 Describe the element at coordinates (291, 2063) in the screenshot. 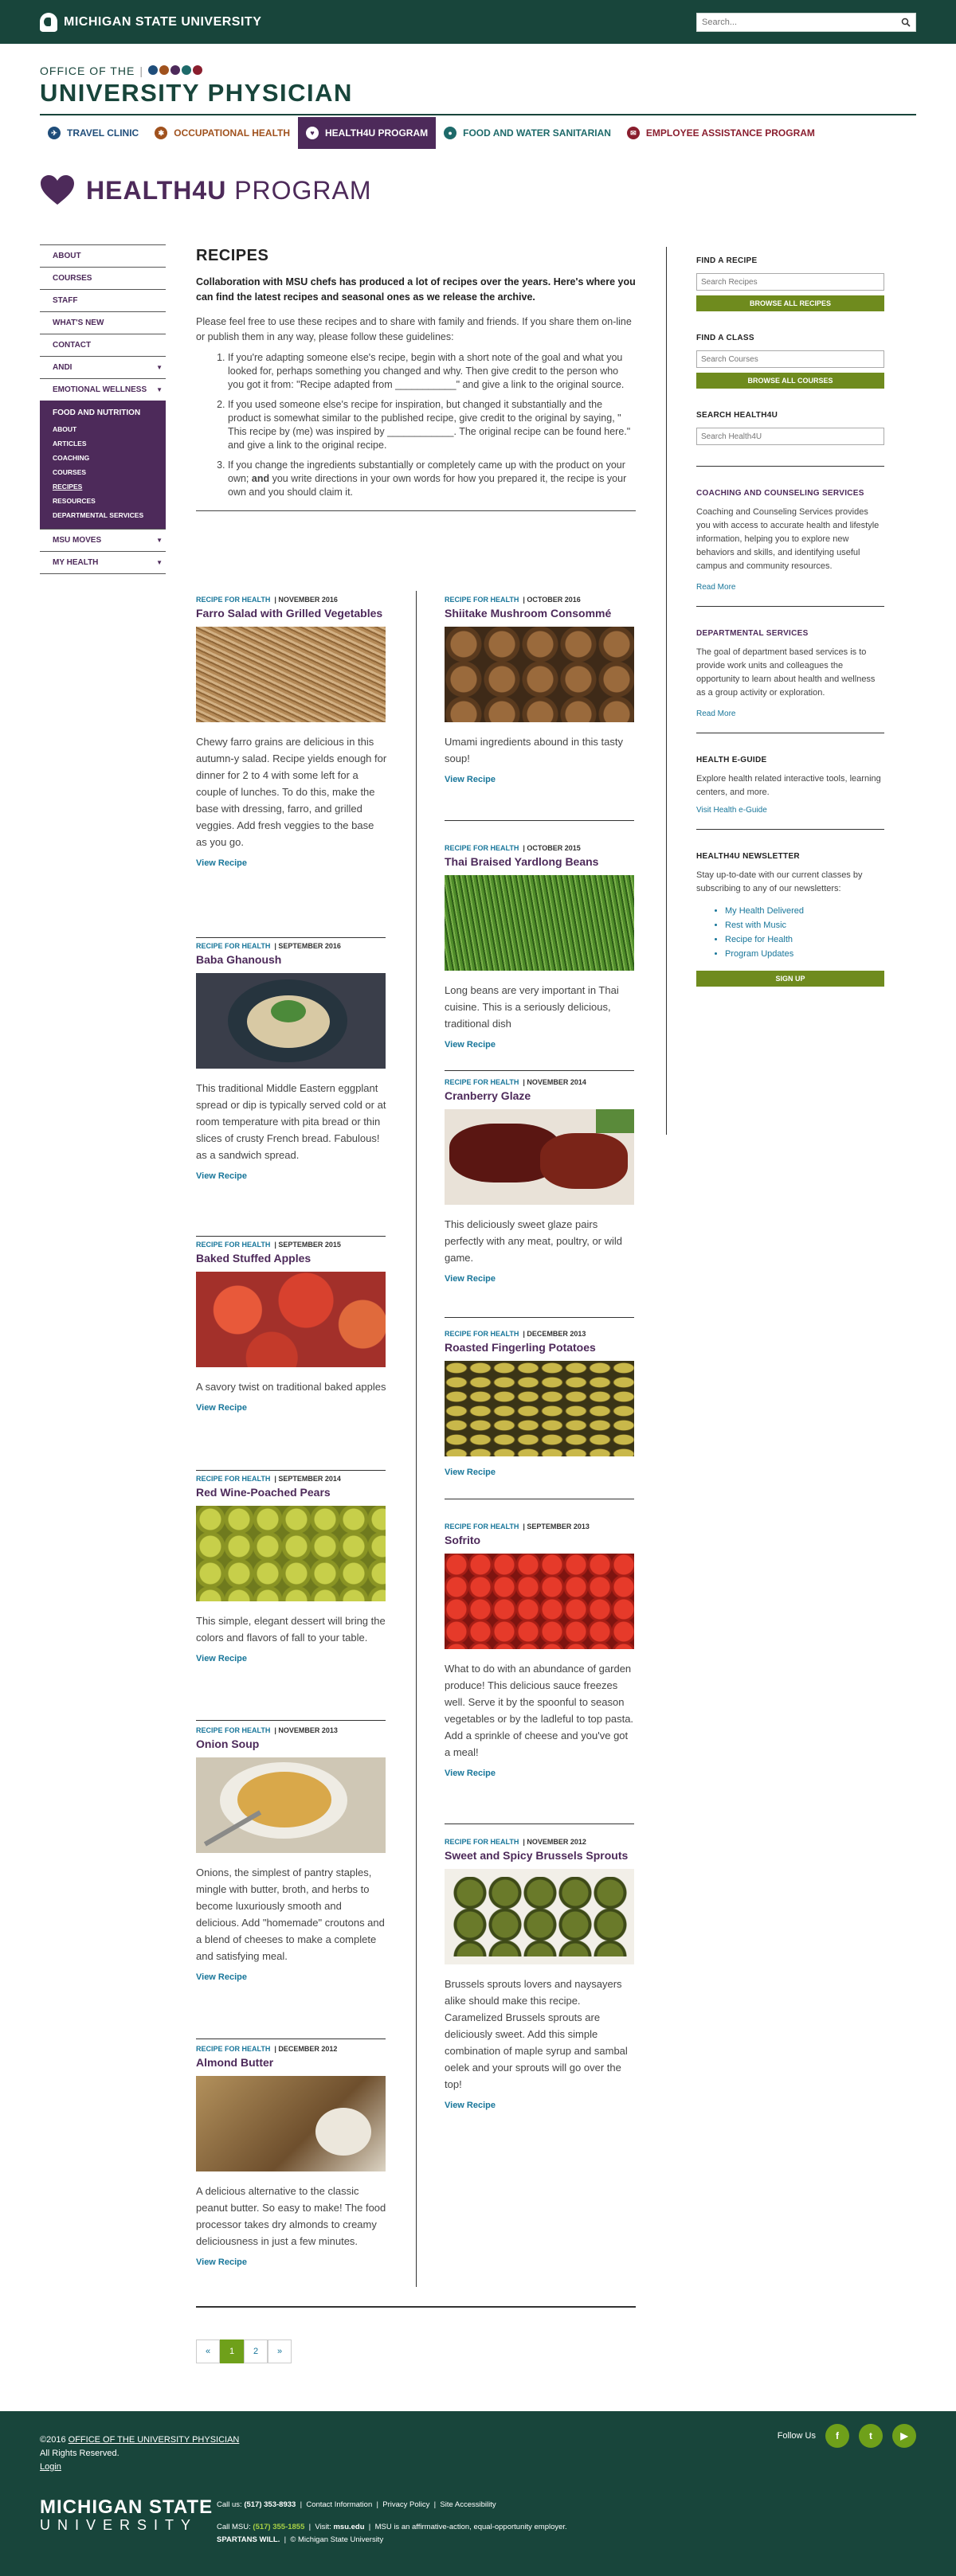

I see `recipe-title: Almond Butter` at that location.